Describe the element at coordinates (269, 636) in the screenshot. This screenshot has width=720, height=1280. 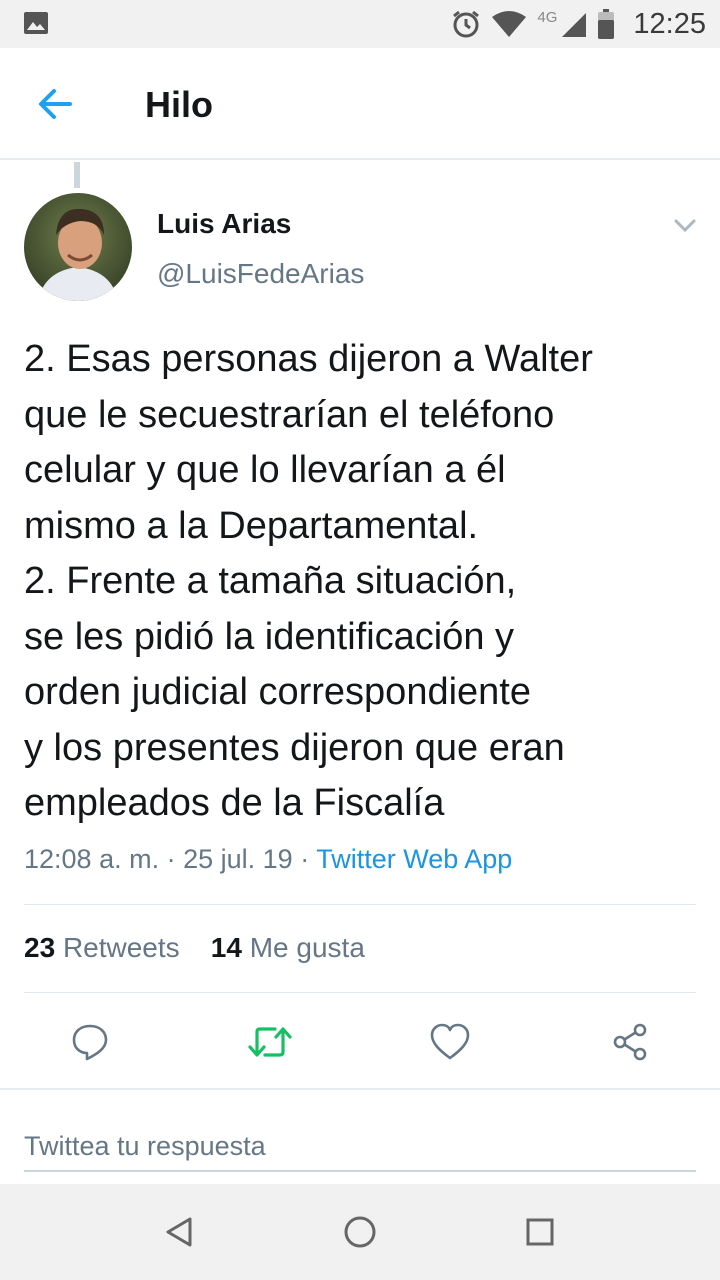
I see `tweet-text-line: se les pidió la identificación y` at that location.